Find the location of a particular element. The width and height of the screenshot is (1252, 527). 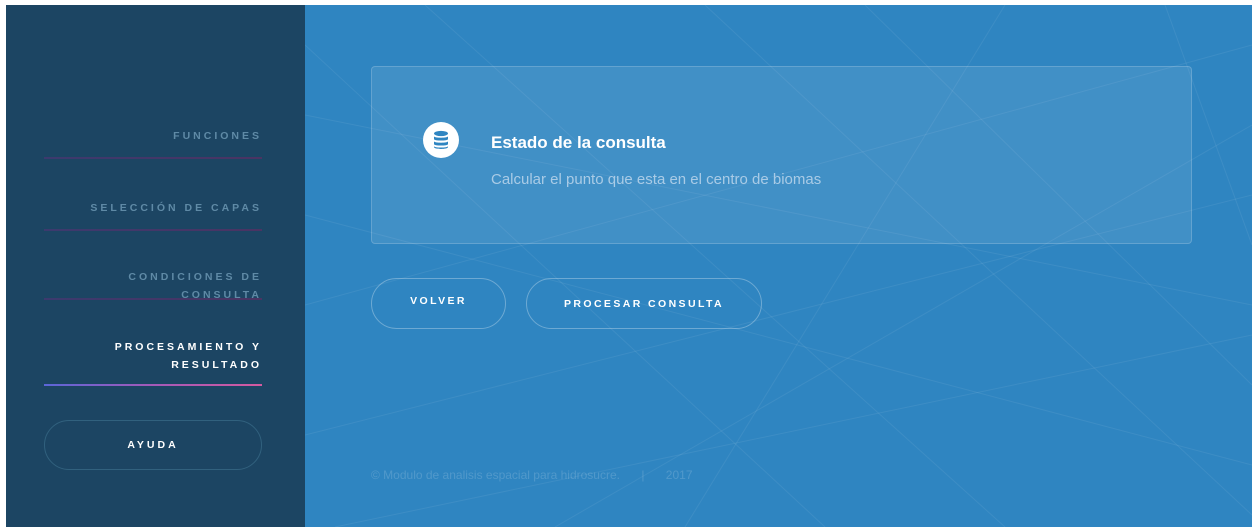

nav-item-label-line2: RESULTADO is located at coordinates (216, 365).